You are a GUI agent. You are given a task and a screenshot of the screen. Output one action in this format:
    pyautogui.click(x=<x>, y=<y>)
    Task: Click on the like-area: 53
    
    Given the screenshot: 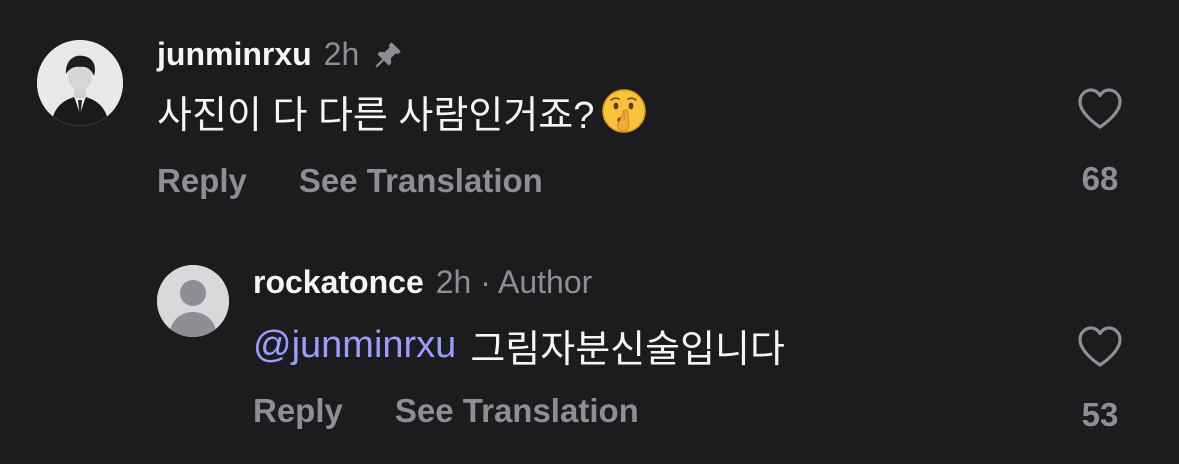 What is the action you would take?
    pyautogui.click(x=1100, y=379)
    